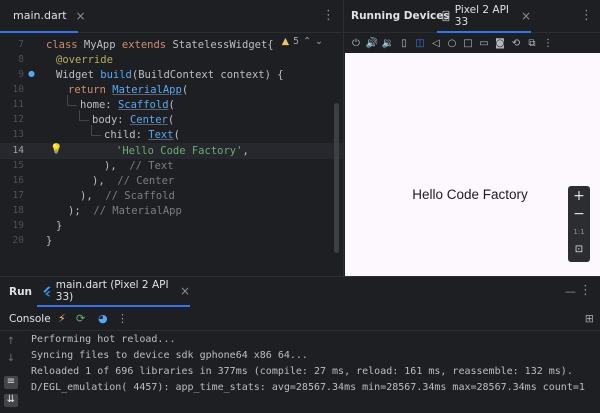  I want to click on arrow-up-icon: ↑, so click(11, 342).